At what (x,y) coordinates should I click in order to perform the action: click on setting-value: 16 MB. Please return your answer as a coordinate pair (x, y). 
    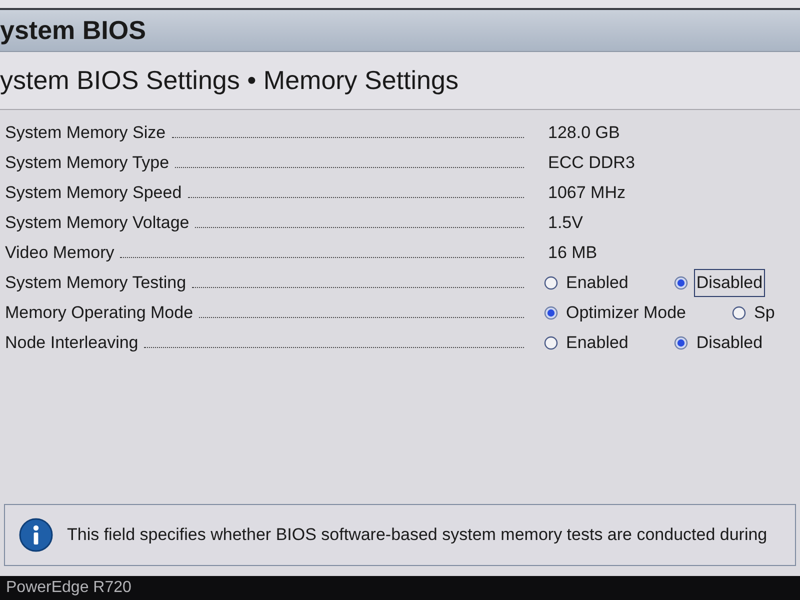
    Looking at the image, I should click on (572, 253).